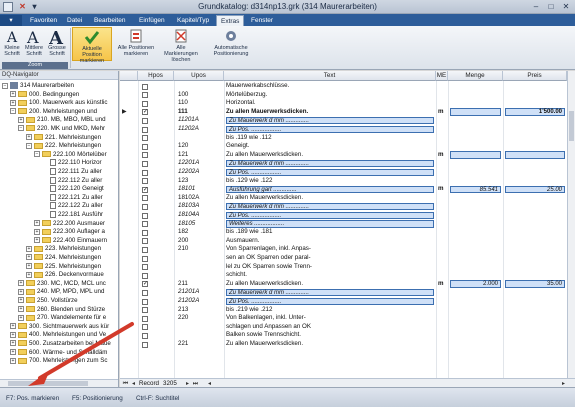 The image size is (575, 407). Describe the element at coordinates (200, 310) in the screenshot. I see `upos-cell: 213` at that location.